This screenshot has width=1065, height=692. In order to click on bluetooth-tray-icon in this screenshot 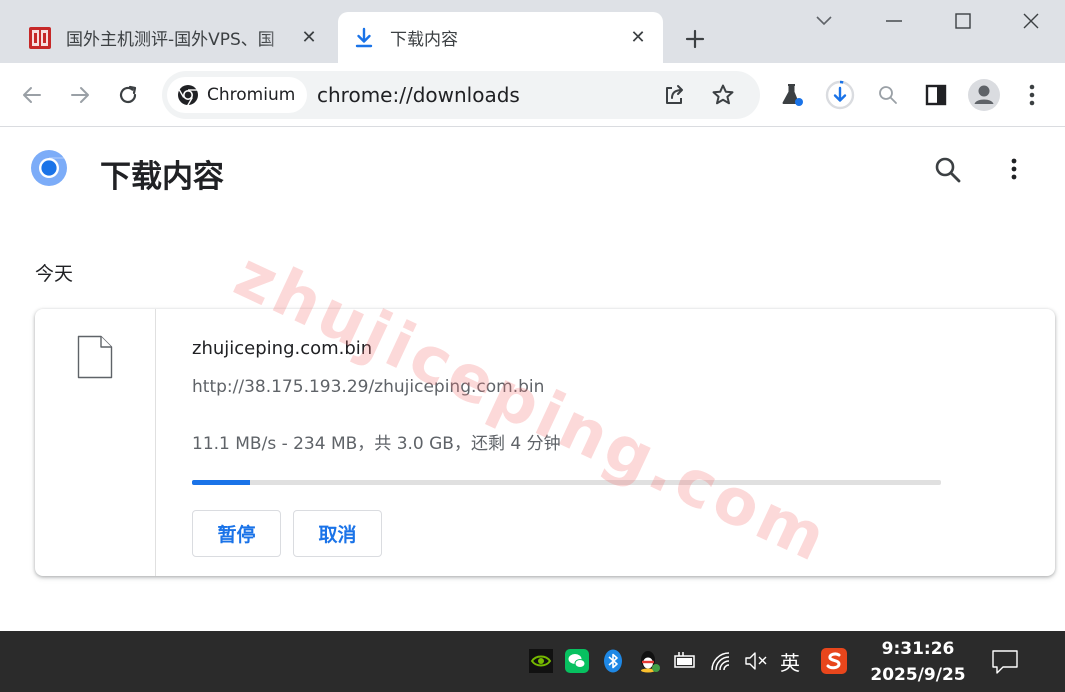, I will do `click(613, 661)`.